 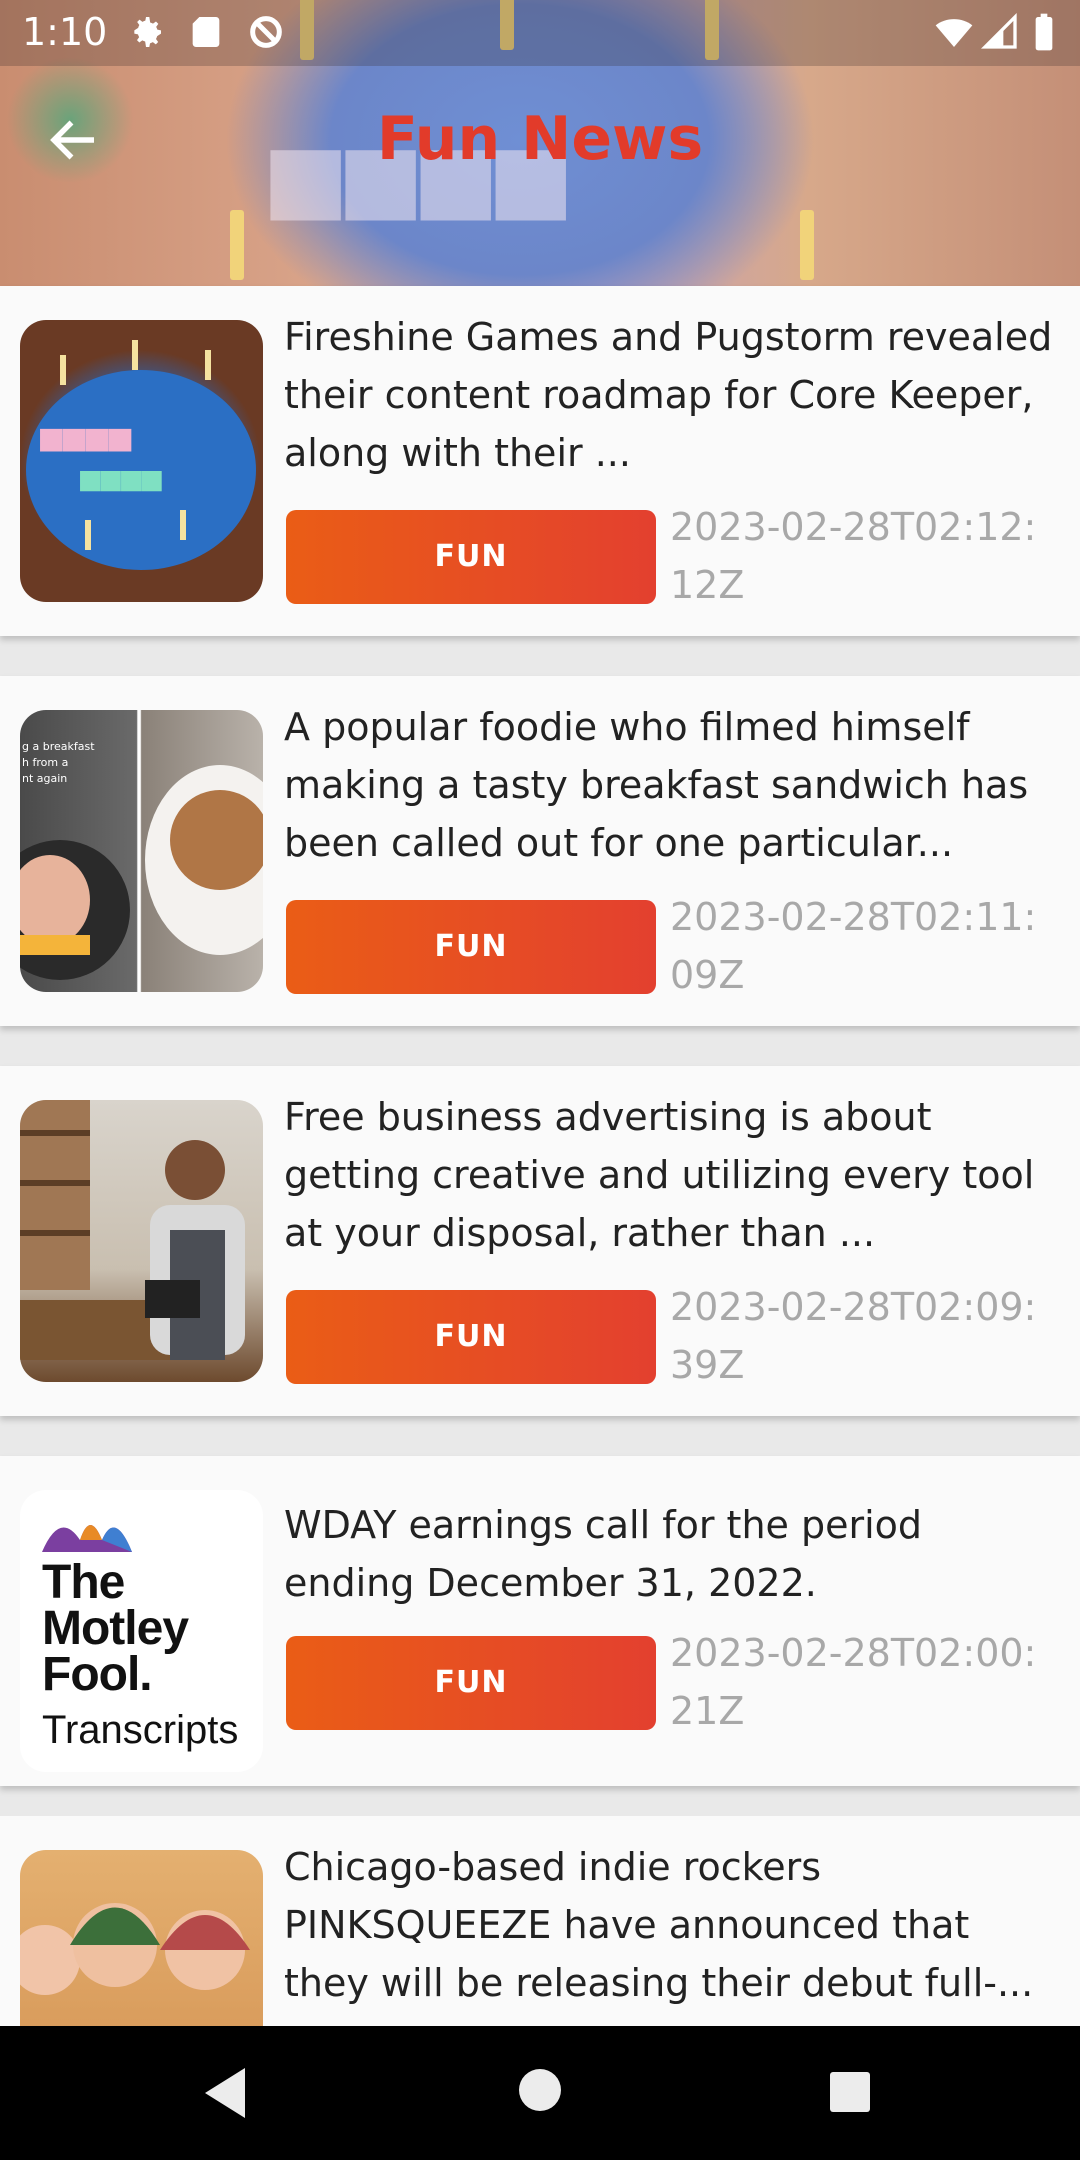 I want to click on article-thumbnail: ■■■■ ■■■■, so click(x=141, y=461).